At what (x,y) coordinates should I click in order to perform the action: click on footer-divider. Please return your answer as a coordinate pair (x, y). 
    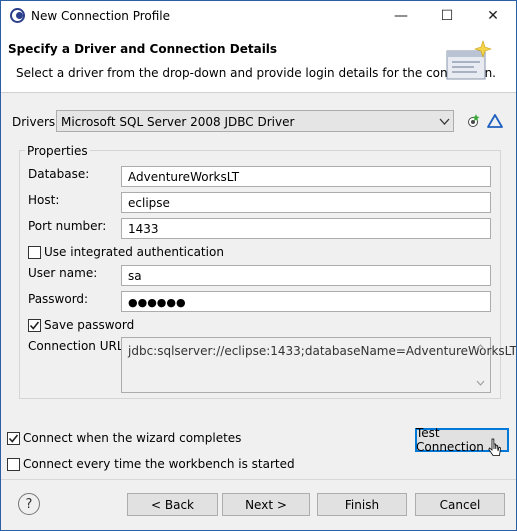
    Looking at the image, I should click on (258, 479).